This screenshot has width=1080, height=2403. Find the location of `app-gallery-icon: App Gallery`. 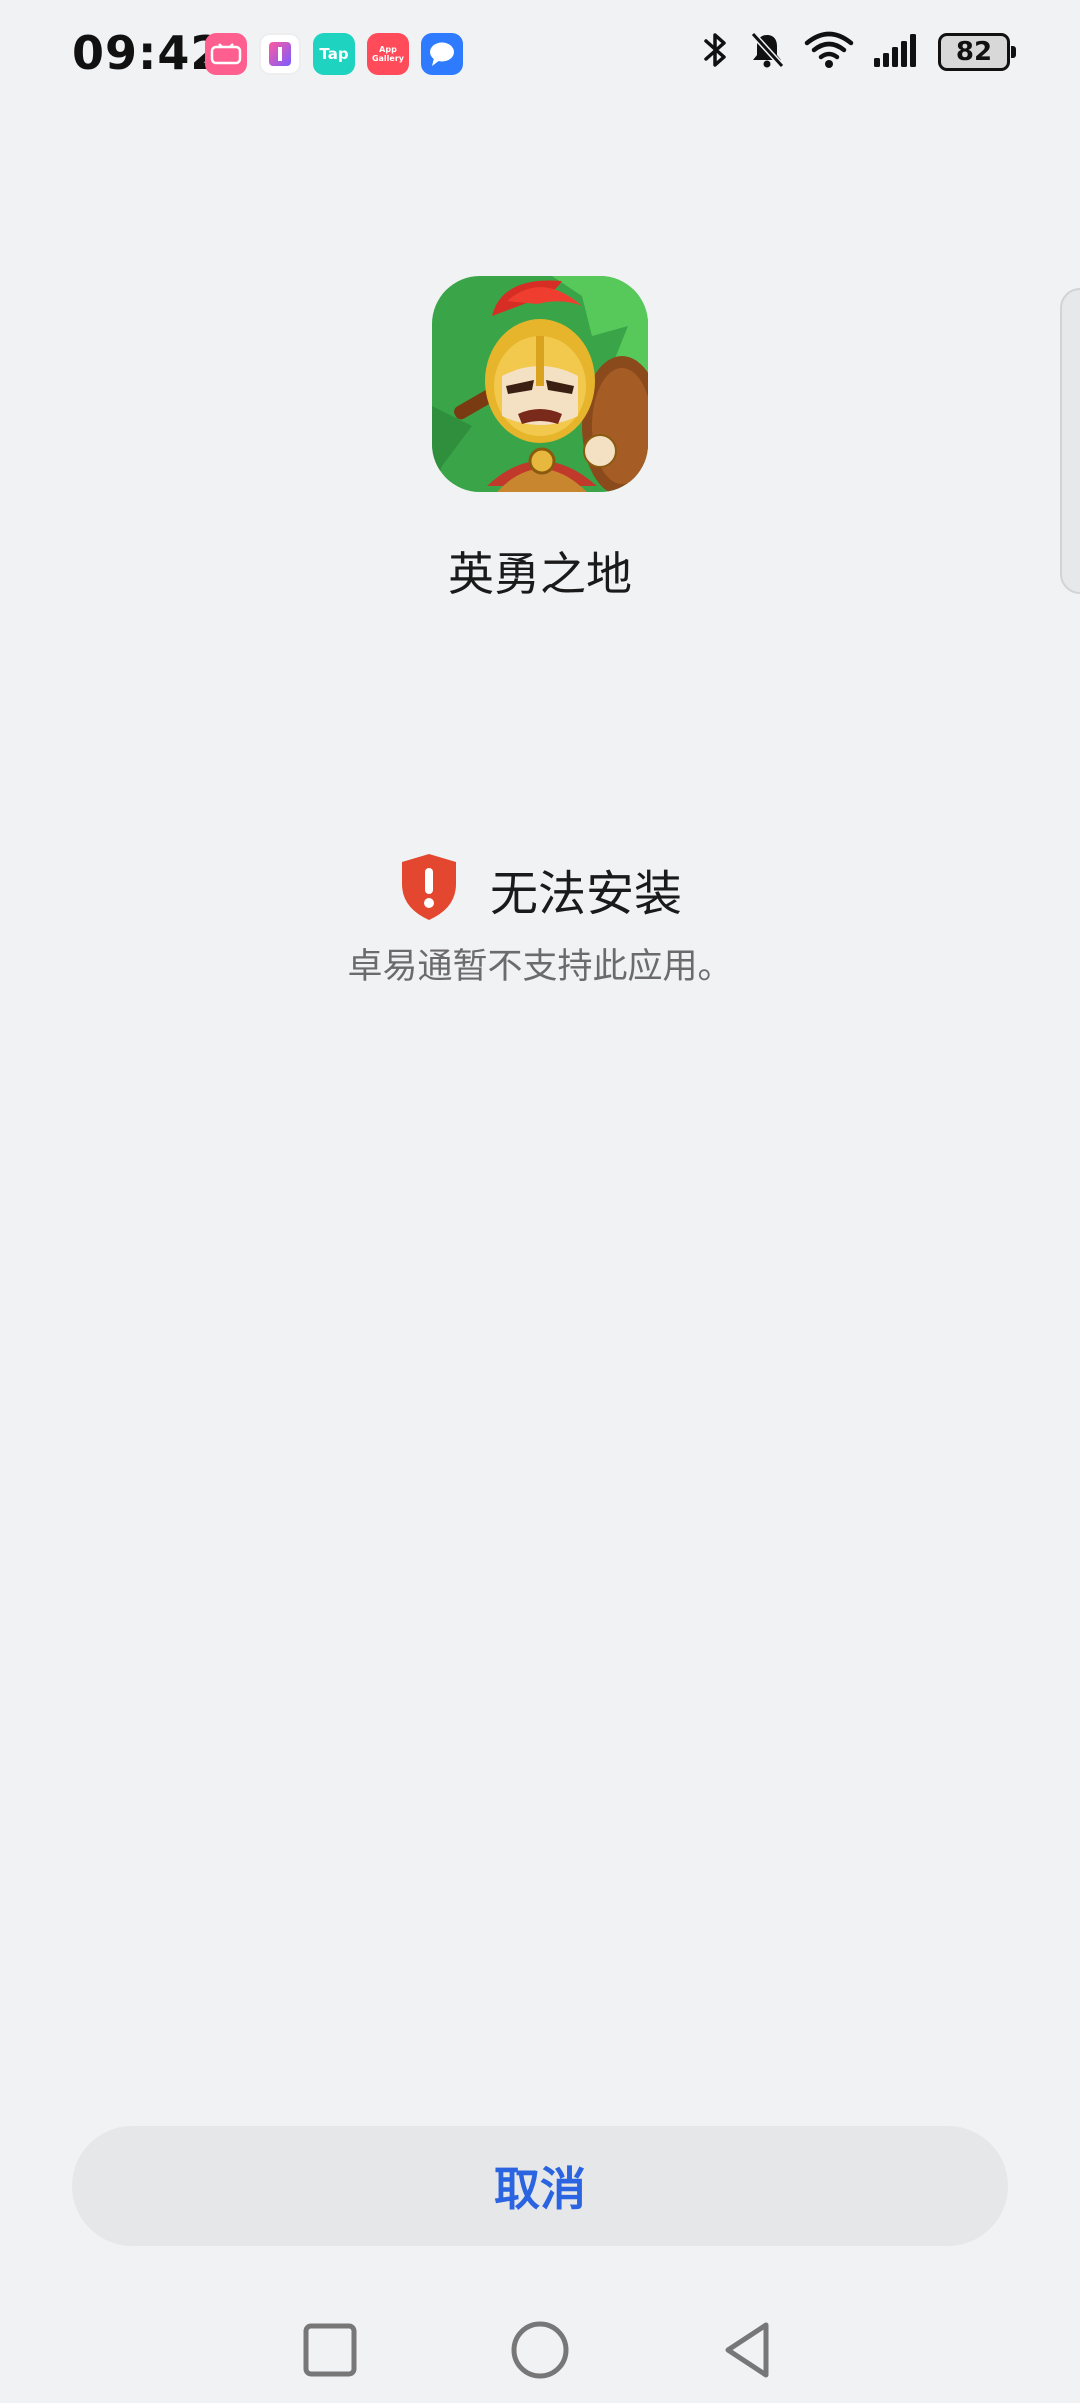

app-gallery-icon: App Gallery is located at coordinates (388, 54).